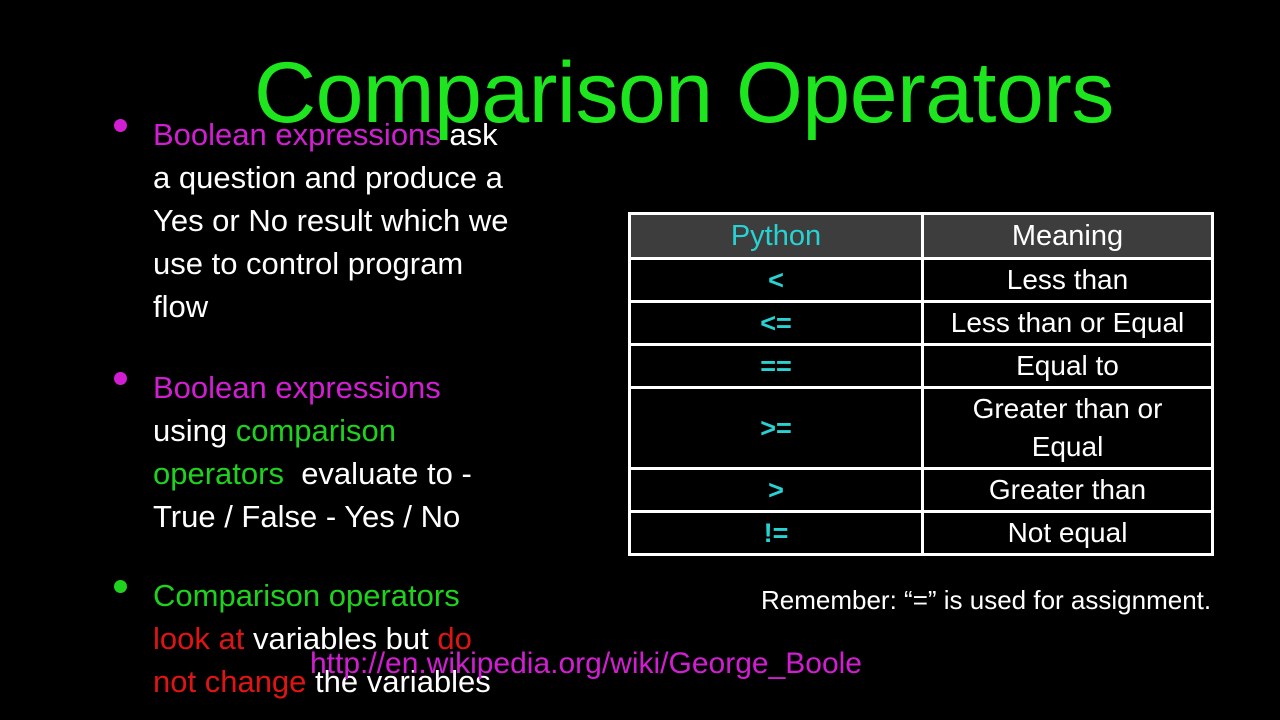 The image size is (1280, 720). Describe the element at coordinates (306, 595) in the screenshot. I see `highlighted-text-run: Comparison operators` at that location.